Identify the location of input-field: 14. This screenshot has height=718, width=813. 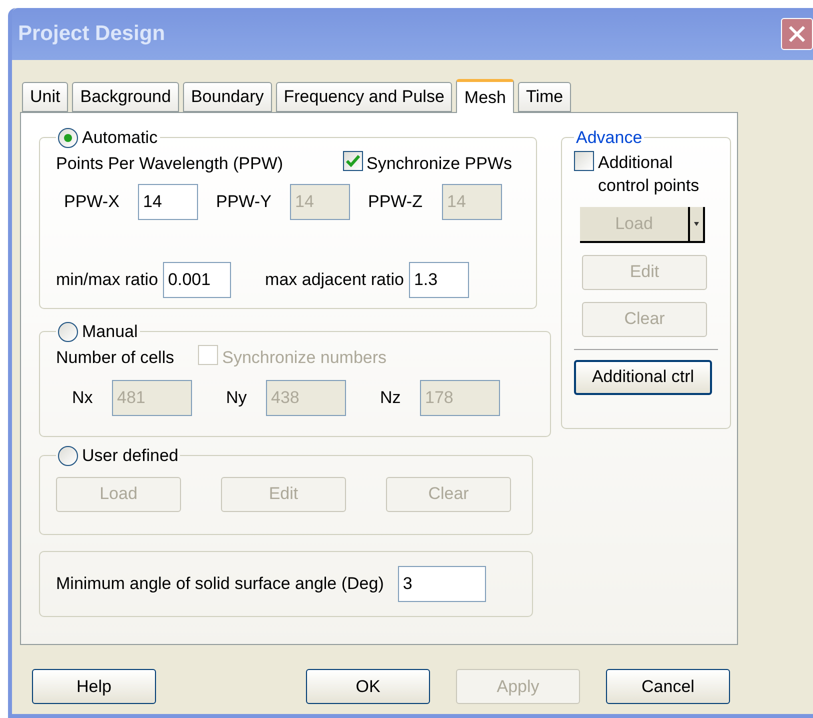
(168, 202).